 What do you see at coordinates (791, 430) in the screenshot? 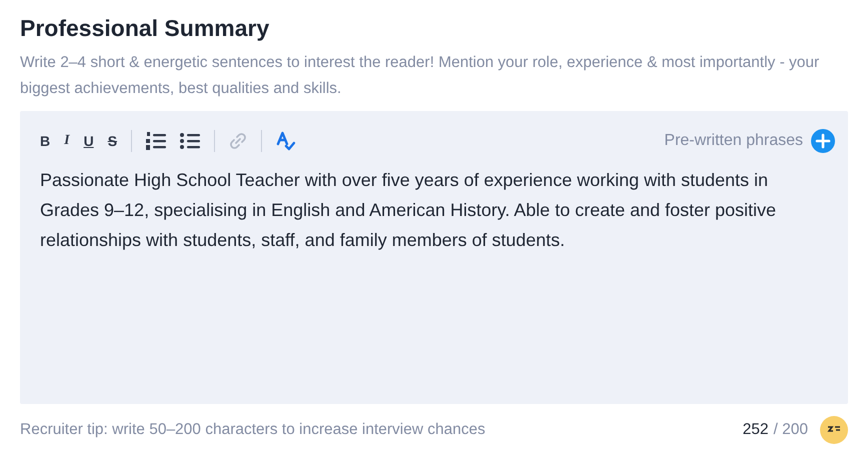
I see `character-limit: / 200` at bounding box center [791, 430].